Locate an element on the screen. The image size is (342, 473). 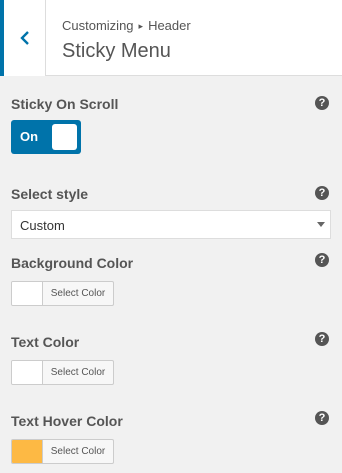
select-style-value: Custom is located at coordinates (42, 225).